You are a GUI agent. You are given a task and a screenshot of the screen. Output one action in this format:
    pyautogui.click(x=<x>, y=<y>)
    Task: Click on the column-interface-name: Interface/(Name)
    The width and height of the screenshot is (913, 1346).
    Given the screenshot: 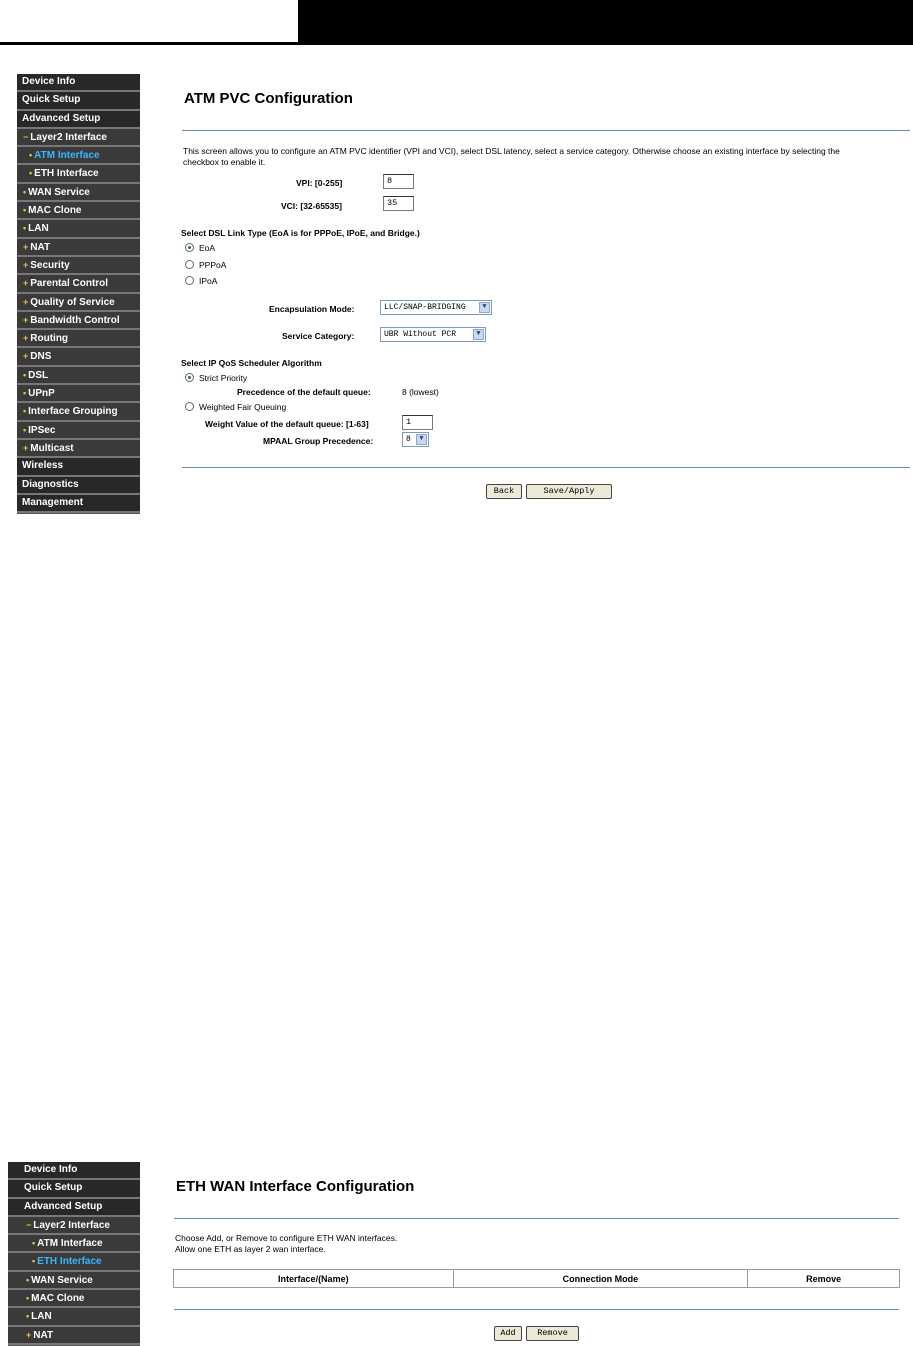 What is the action you would take?
    pyautogui.click(x=313, y=1278)
    